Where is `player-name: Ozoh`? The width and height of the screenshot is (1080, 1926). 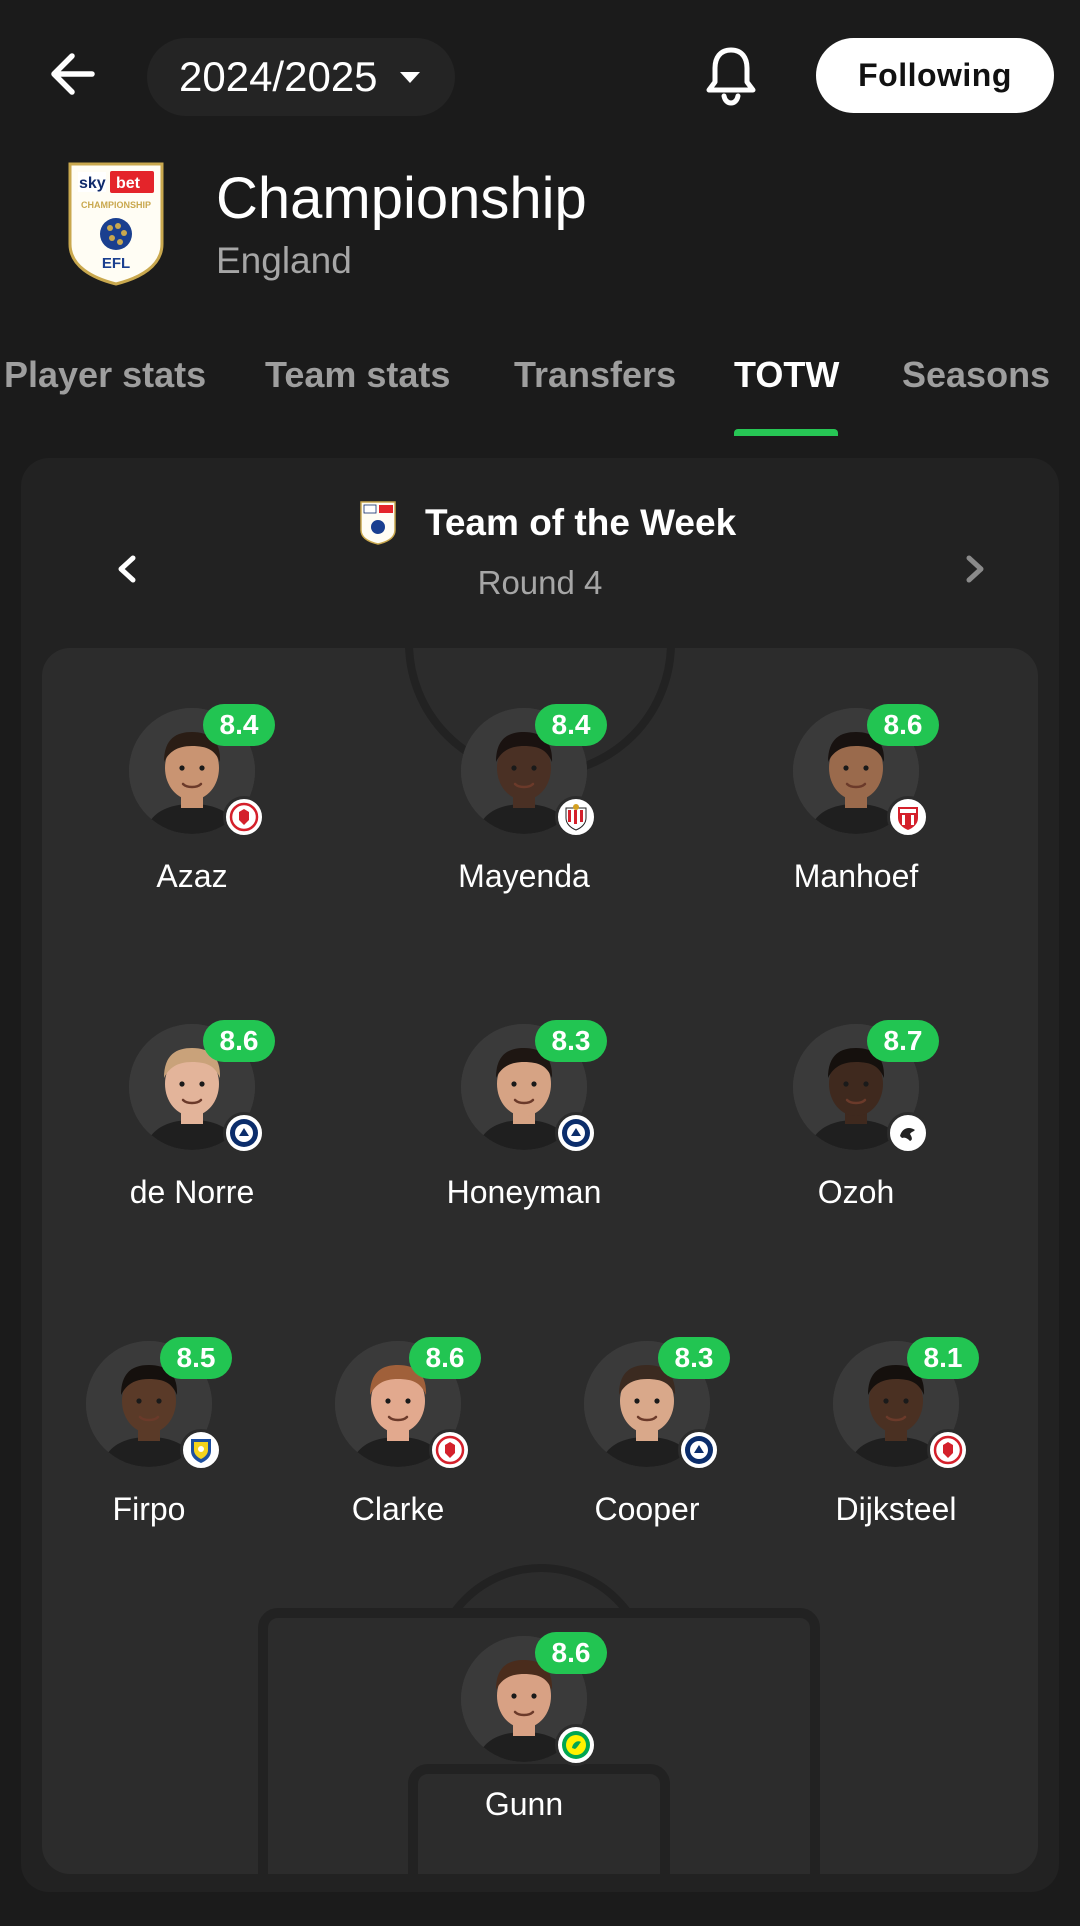 player-name: Ozoh is located at coordinates (856, 1192).